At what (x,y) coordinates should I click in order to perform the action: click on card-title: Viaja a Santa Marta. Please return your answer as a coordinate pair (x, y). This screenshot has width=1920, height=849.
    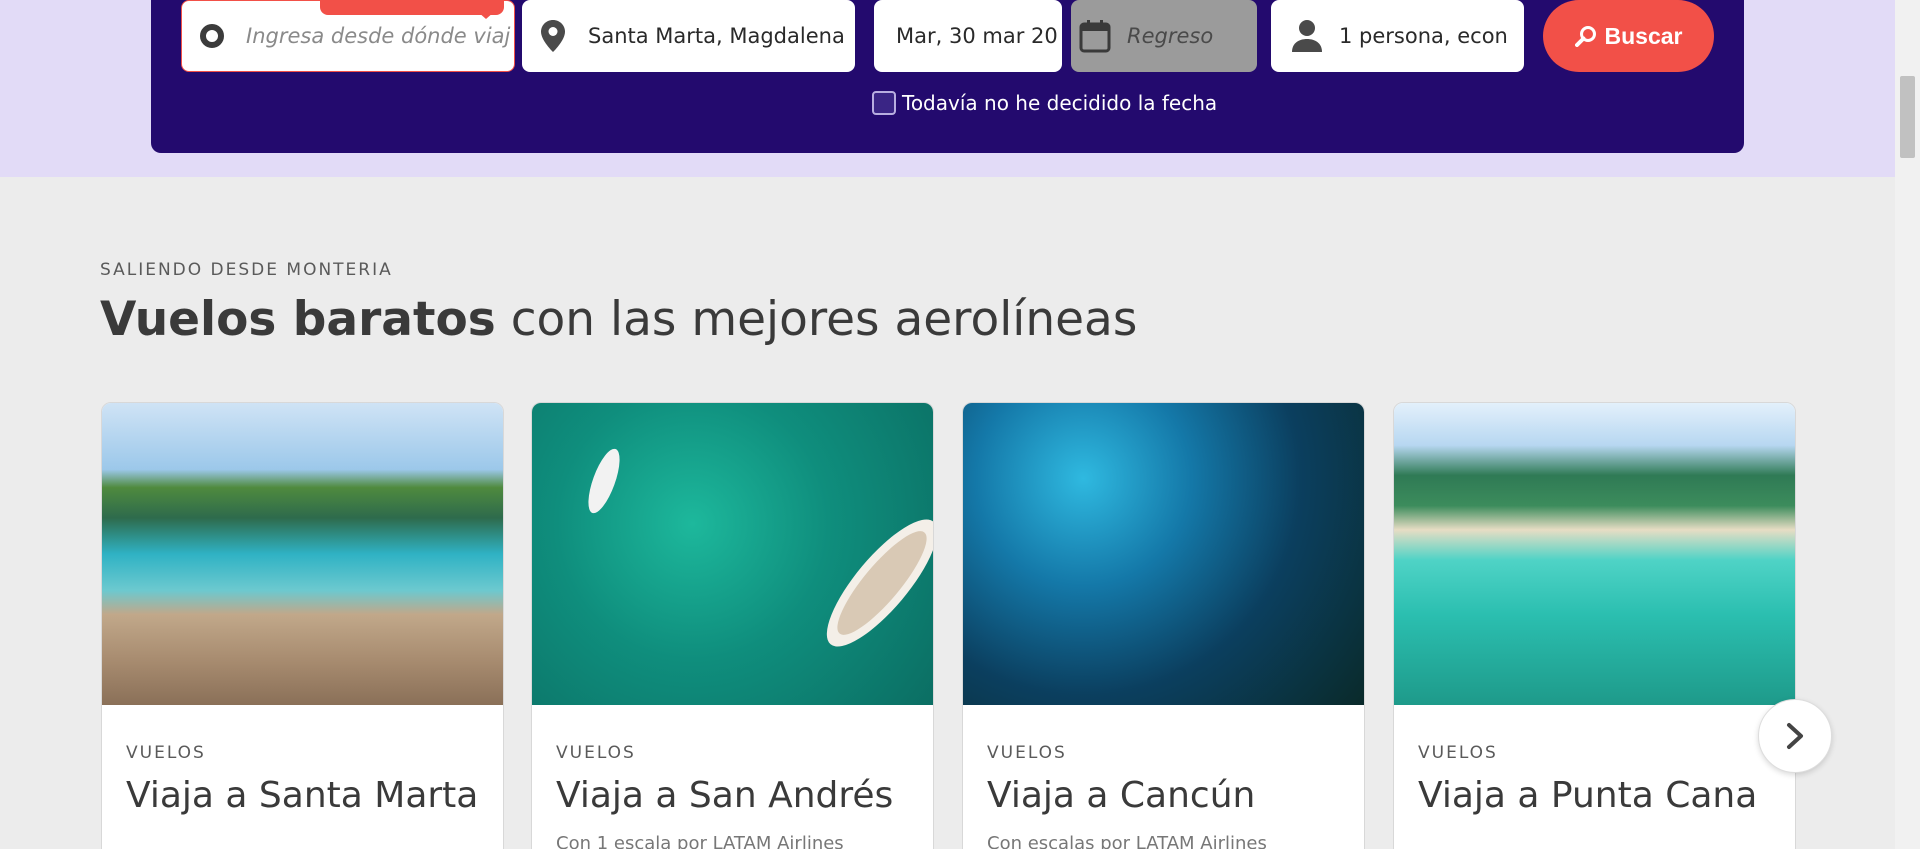
    Looking at the image, I should click on (302, 795).